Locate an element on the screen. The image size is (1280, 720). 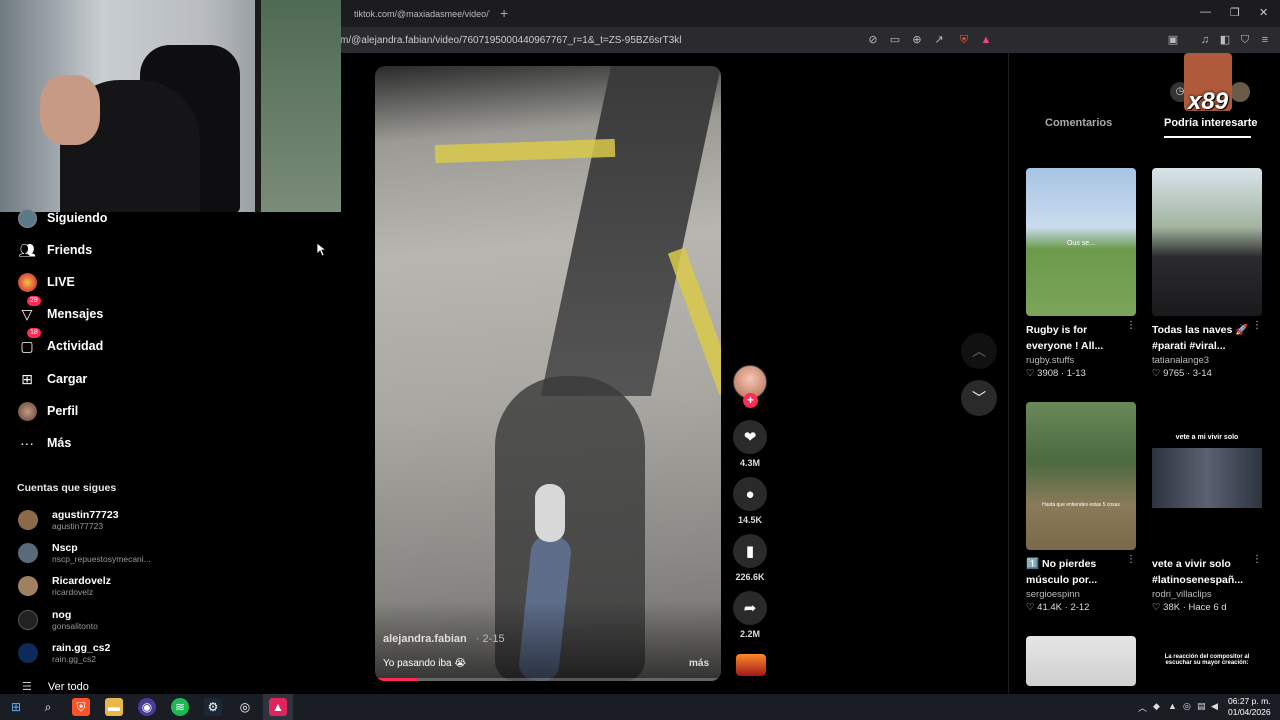
chevron-up-icon: ︿ is located at coordinates (979, 351).